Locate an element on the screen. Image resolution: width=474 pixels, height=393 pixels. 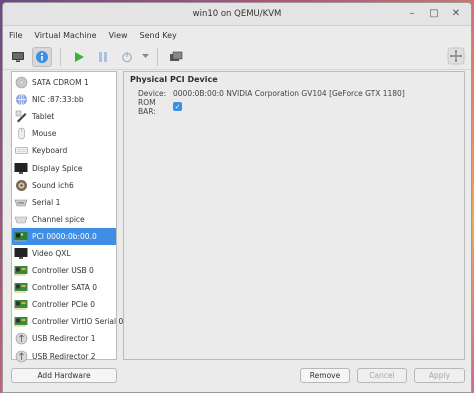
hardware-item: NIC :87:33:bb is located at coordinates (64, 99).